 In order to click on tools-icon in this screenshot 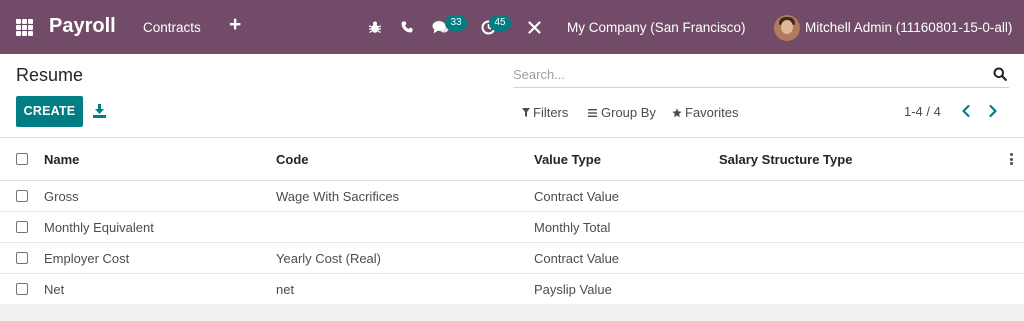, I will do `click(534, 27)`.